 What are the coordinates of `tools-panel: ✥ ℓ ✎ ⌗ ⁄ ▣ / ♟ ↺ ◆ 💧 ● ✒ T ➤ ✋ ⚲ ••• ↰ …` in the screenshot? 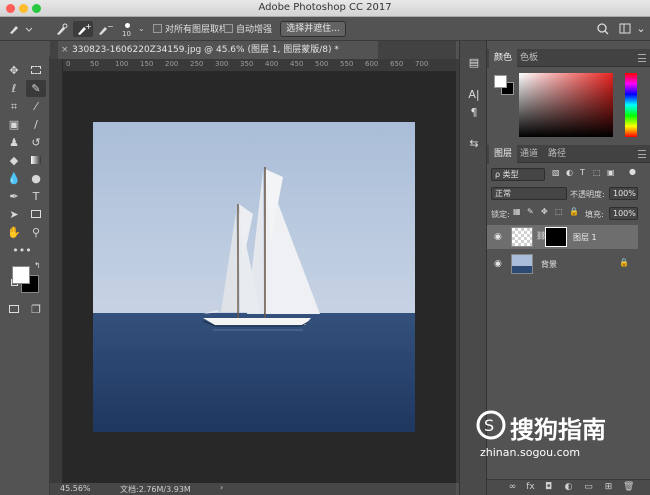 It's located at (25, 275).